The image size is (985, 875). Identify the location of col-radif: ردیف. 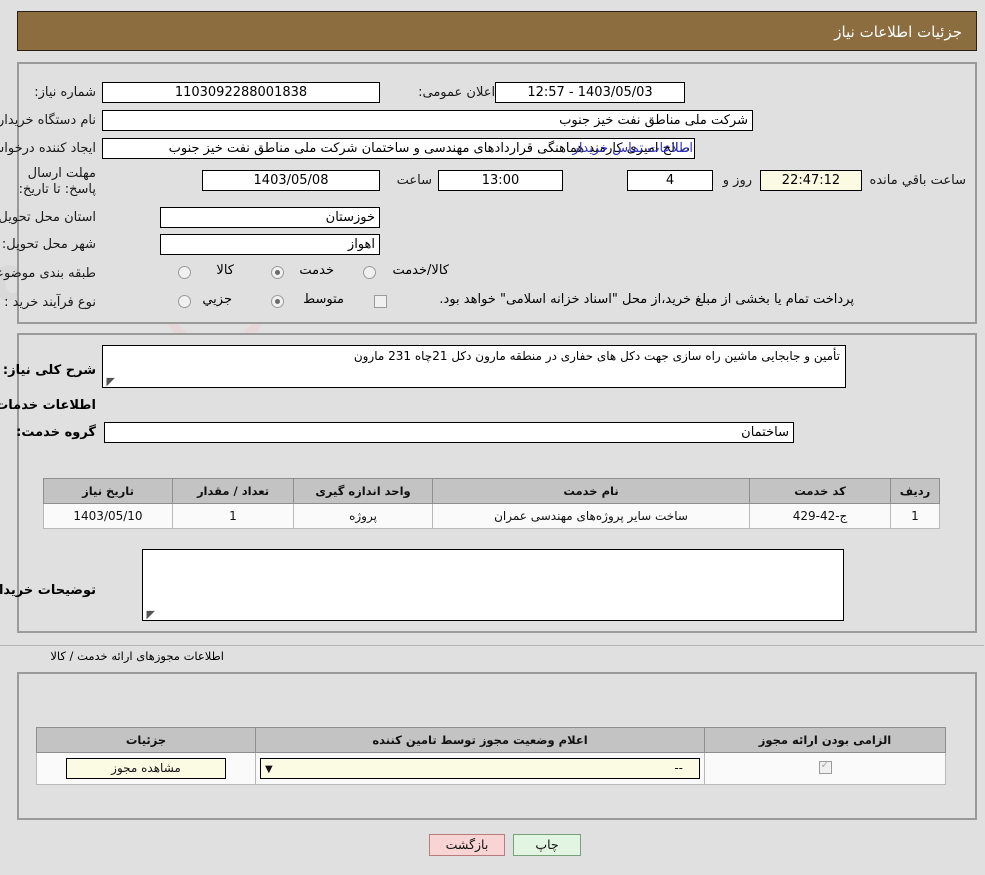
(916, 491).